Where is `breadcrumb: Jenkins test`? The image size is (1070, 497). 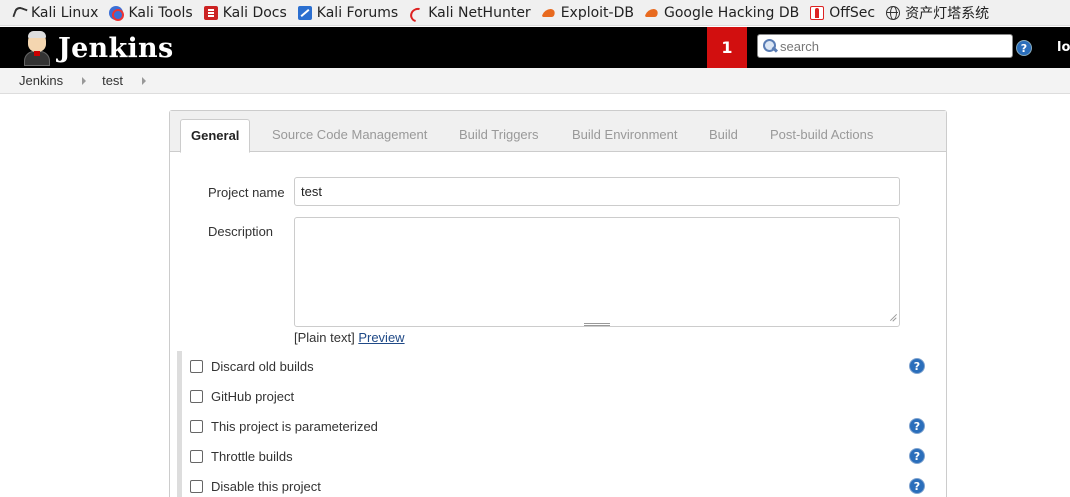
breadcrumb: Jenkins test is located at coordinates (535, 81).